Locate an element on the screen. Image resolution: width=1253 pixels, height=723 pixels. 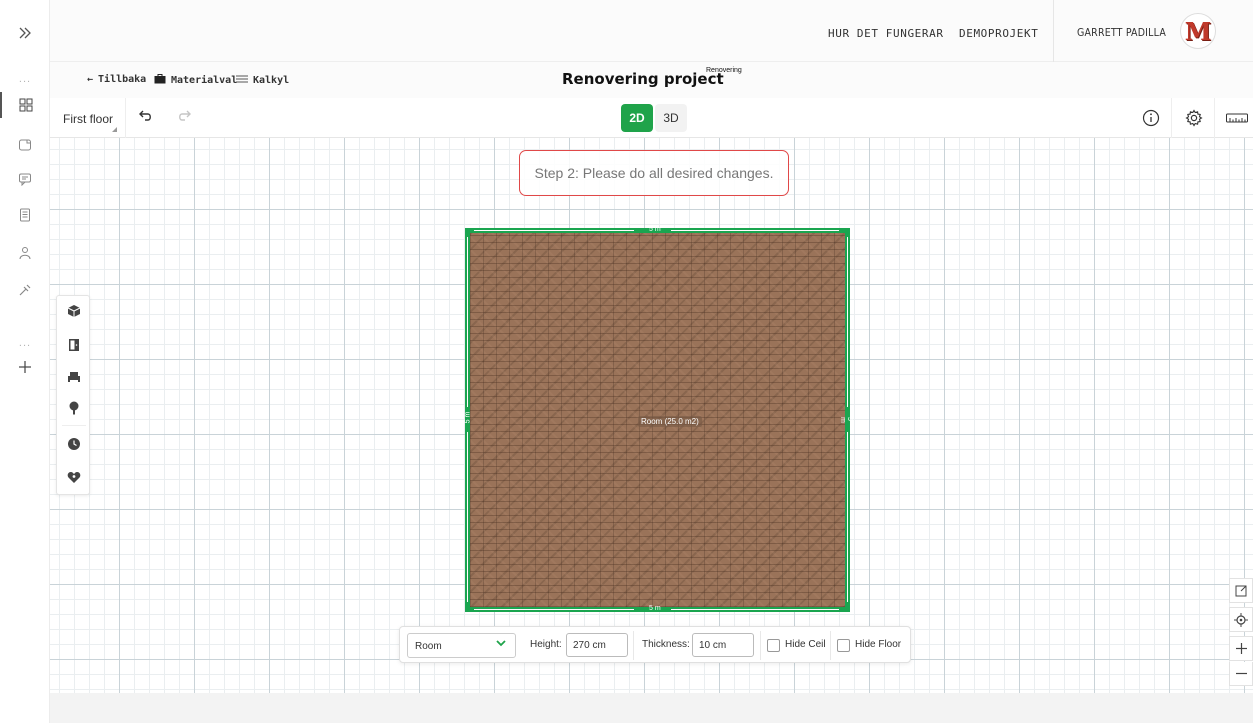
zoom-out-icon is located at coordinates (1241, 674).